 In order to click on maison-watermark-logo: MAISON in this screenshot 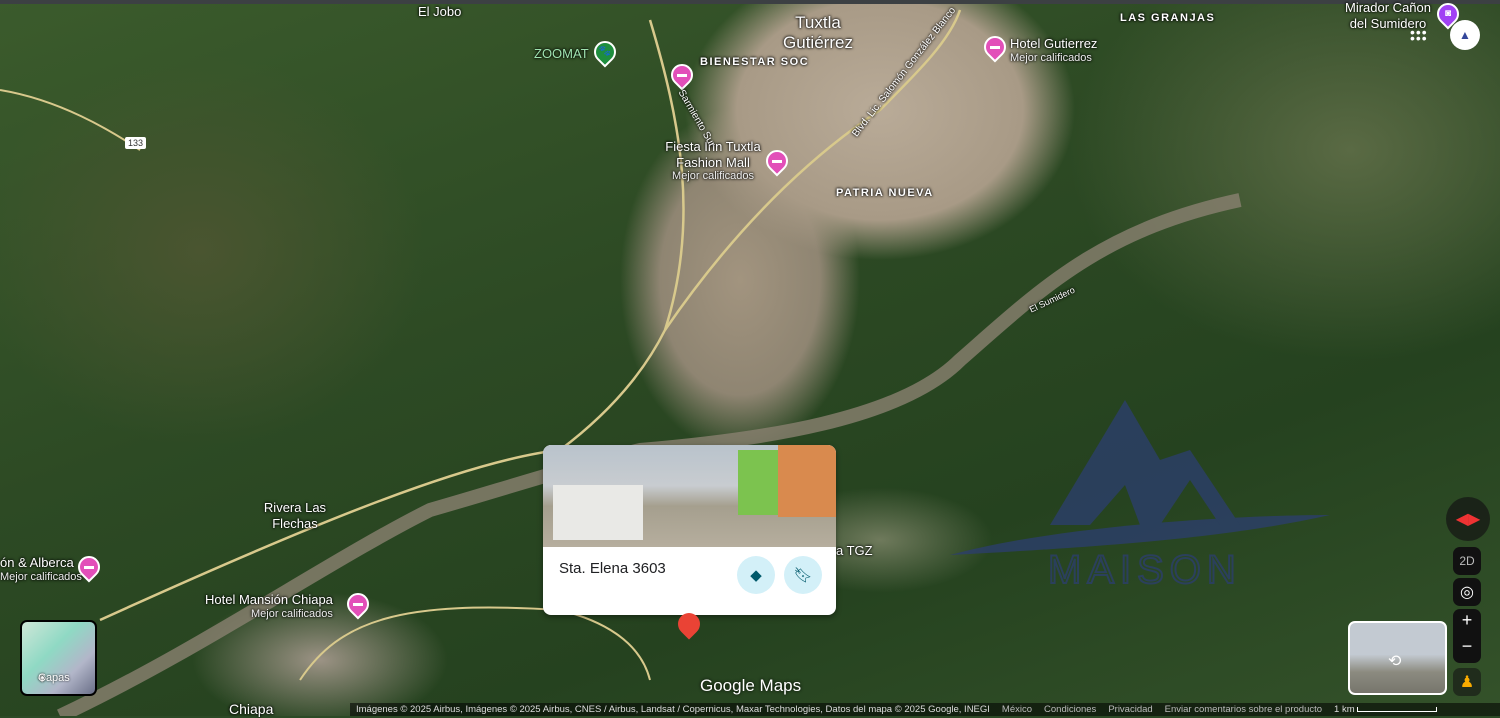, I will do `click(1140, 497)`.